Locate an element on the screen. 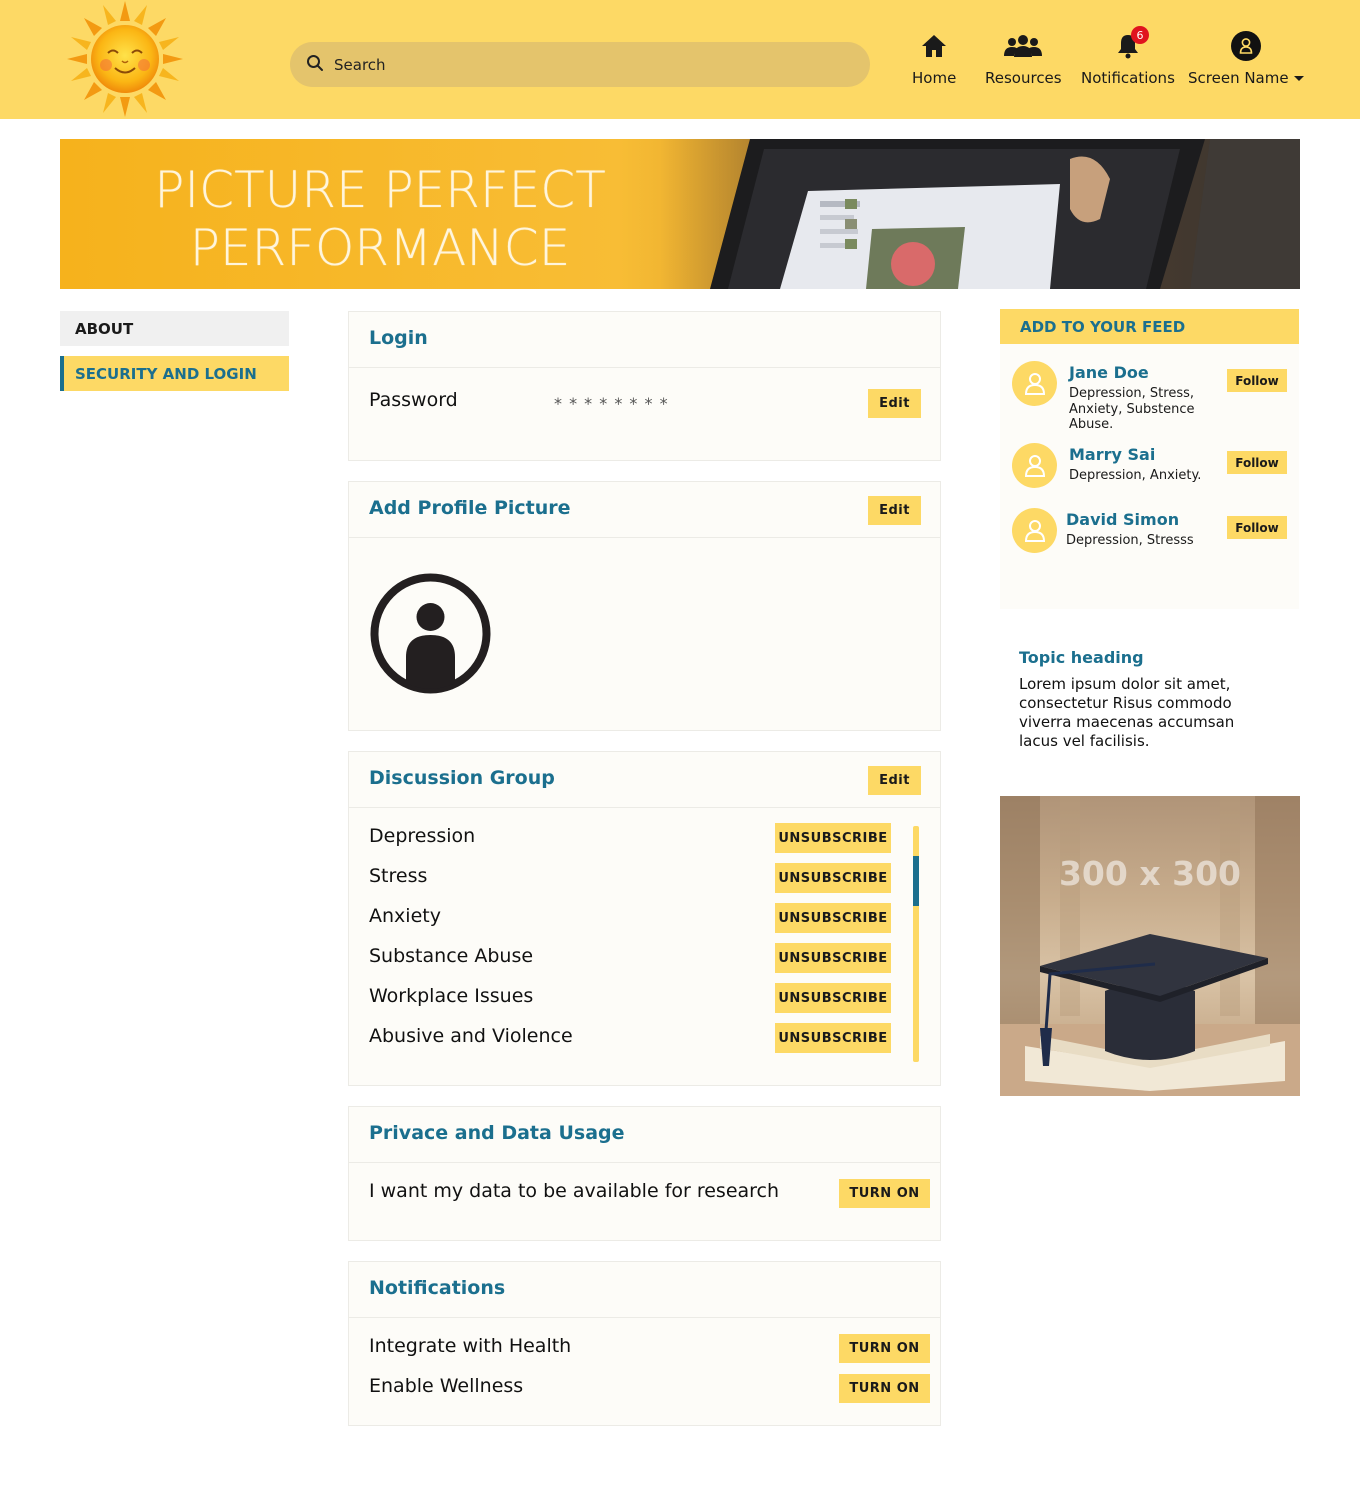 The width and height of the screenshot is (1360, 1500). notification-count-badge: 6 is located at coordinates (1139, 35).